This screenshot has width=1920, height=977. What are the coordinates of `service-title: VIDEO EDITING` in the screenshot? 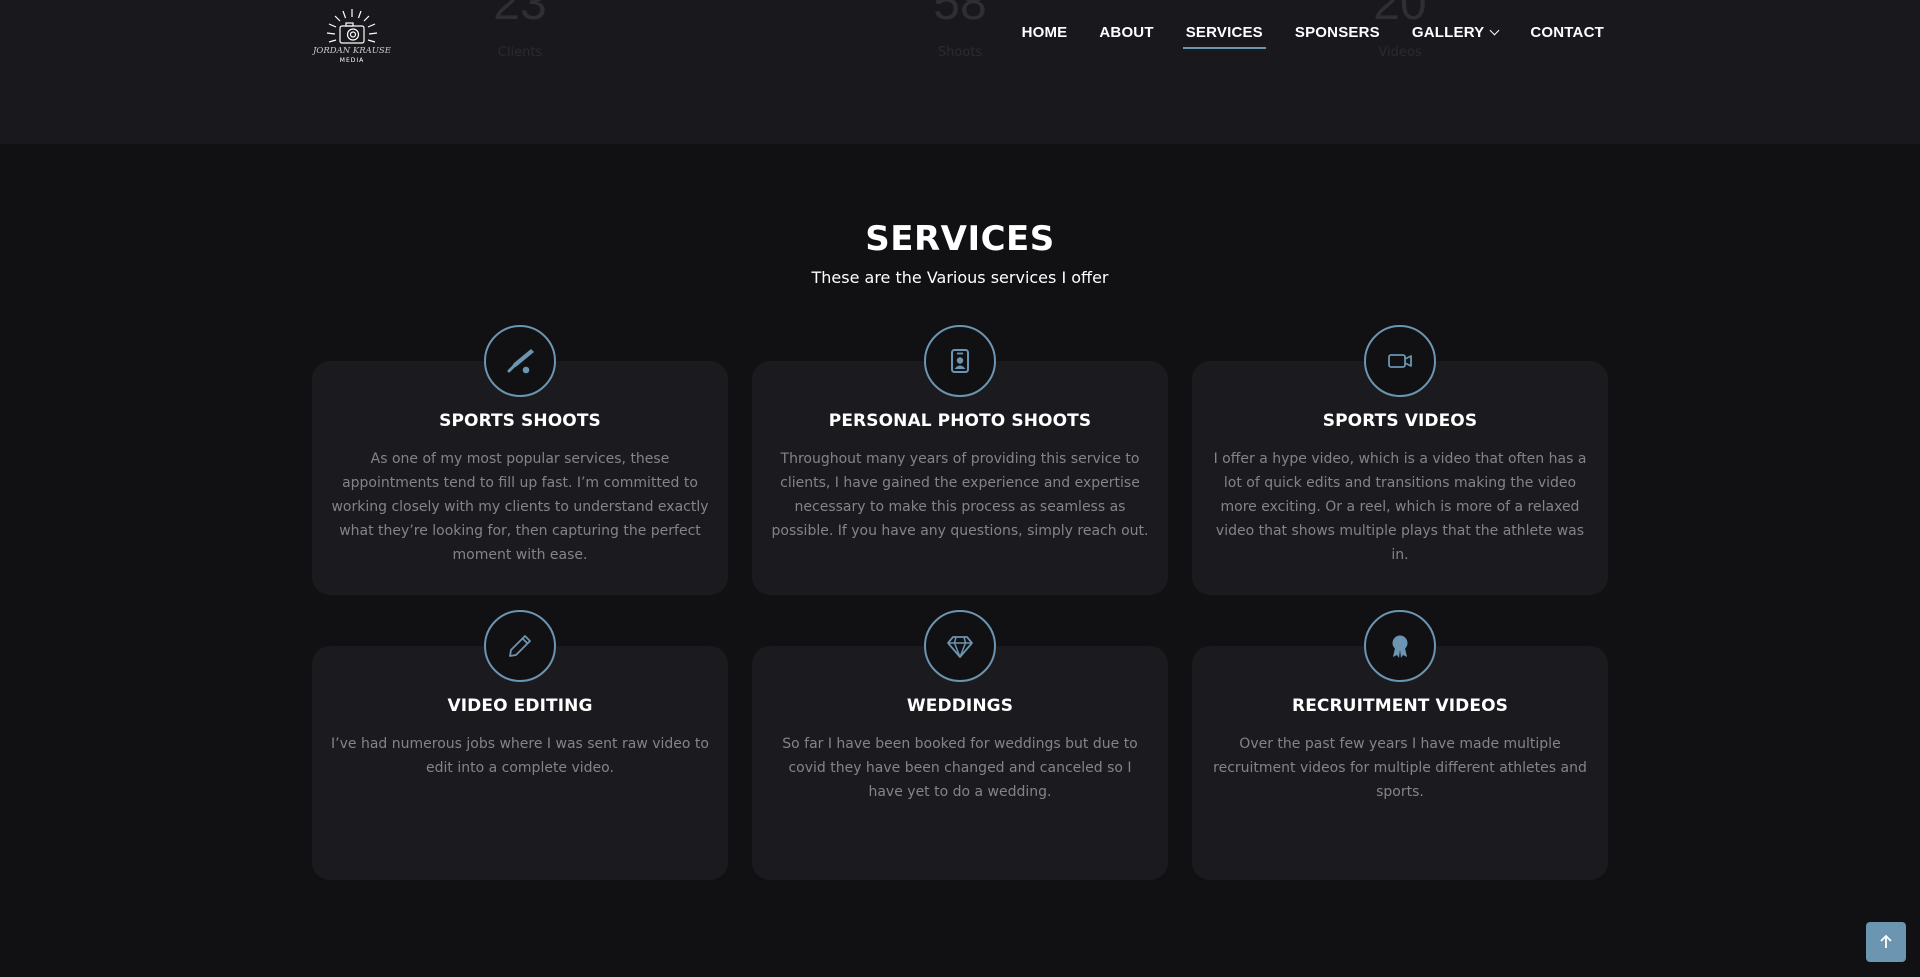 It's located at (520, 706).